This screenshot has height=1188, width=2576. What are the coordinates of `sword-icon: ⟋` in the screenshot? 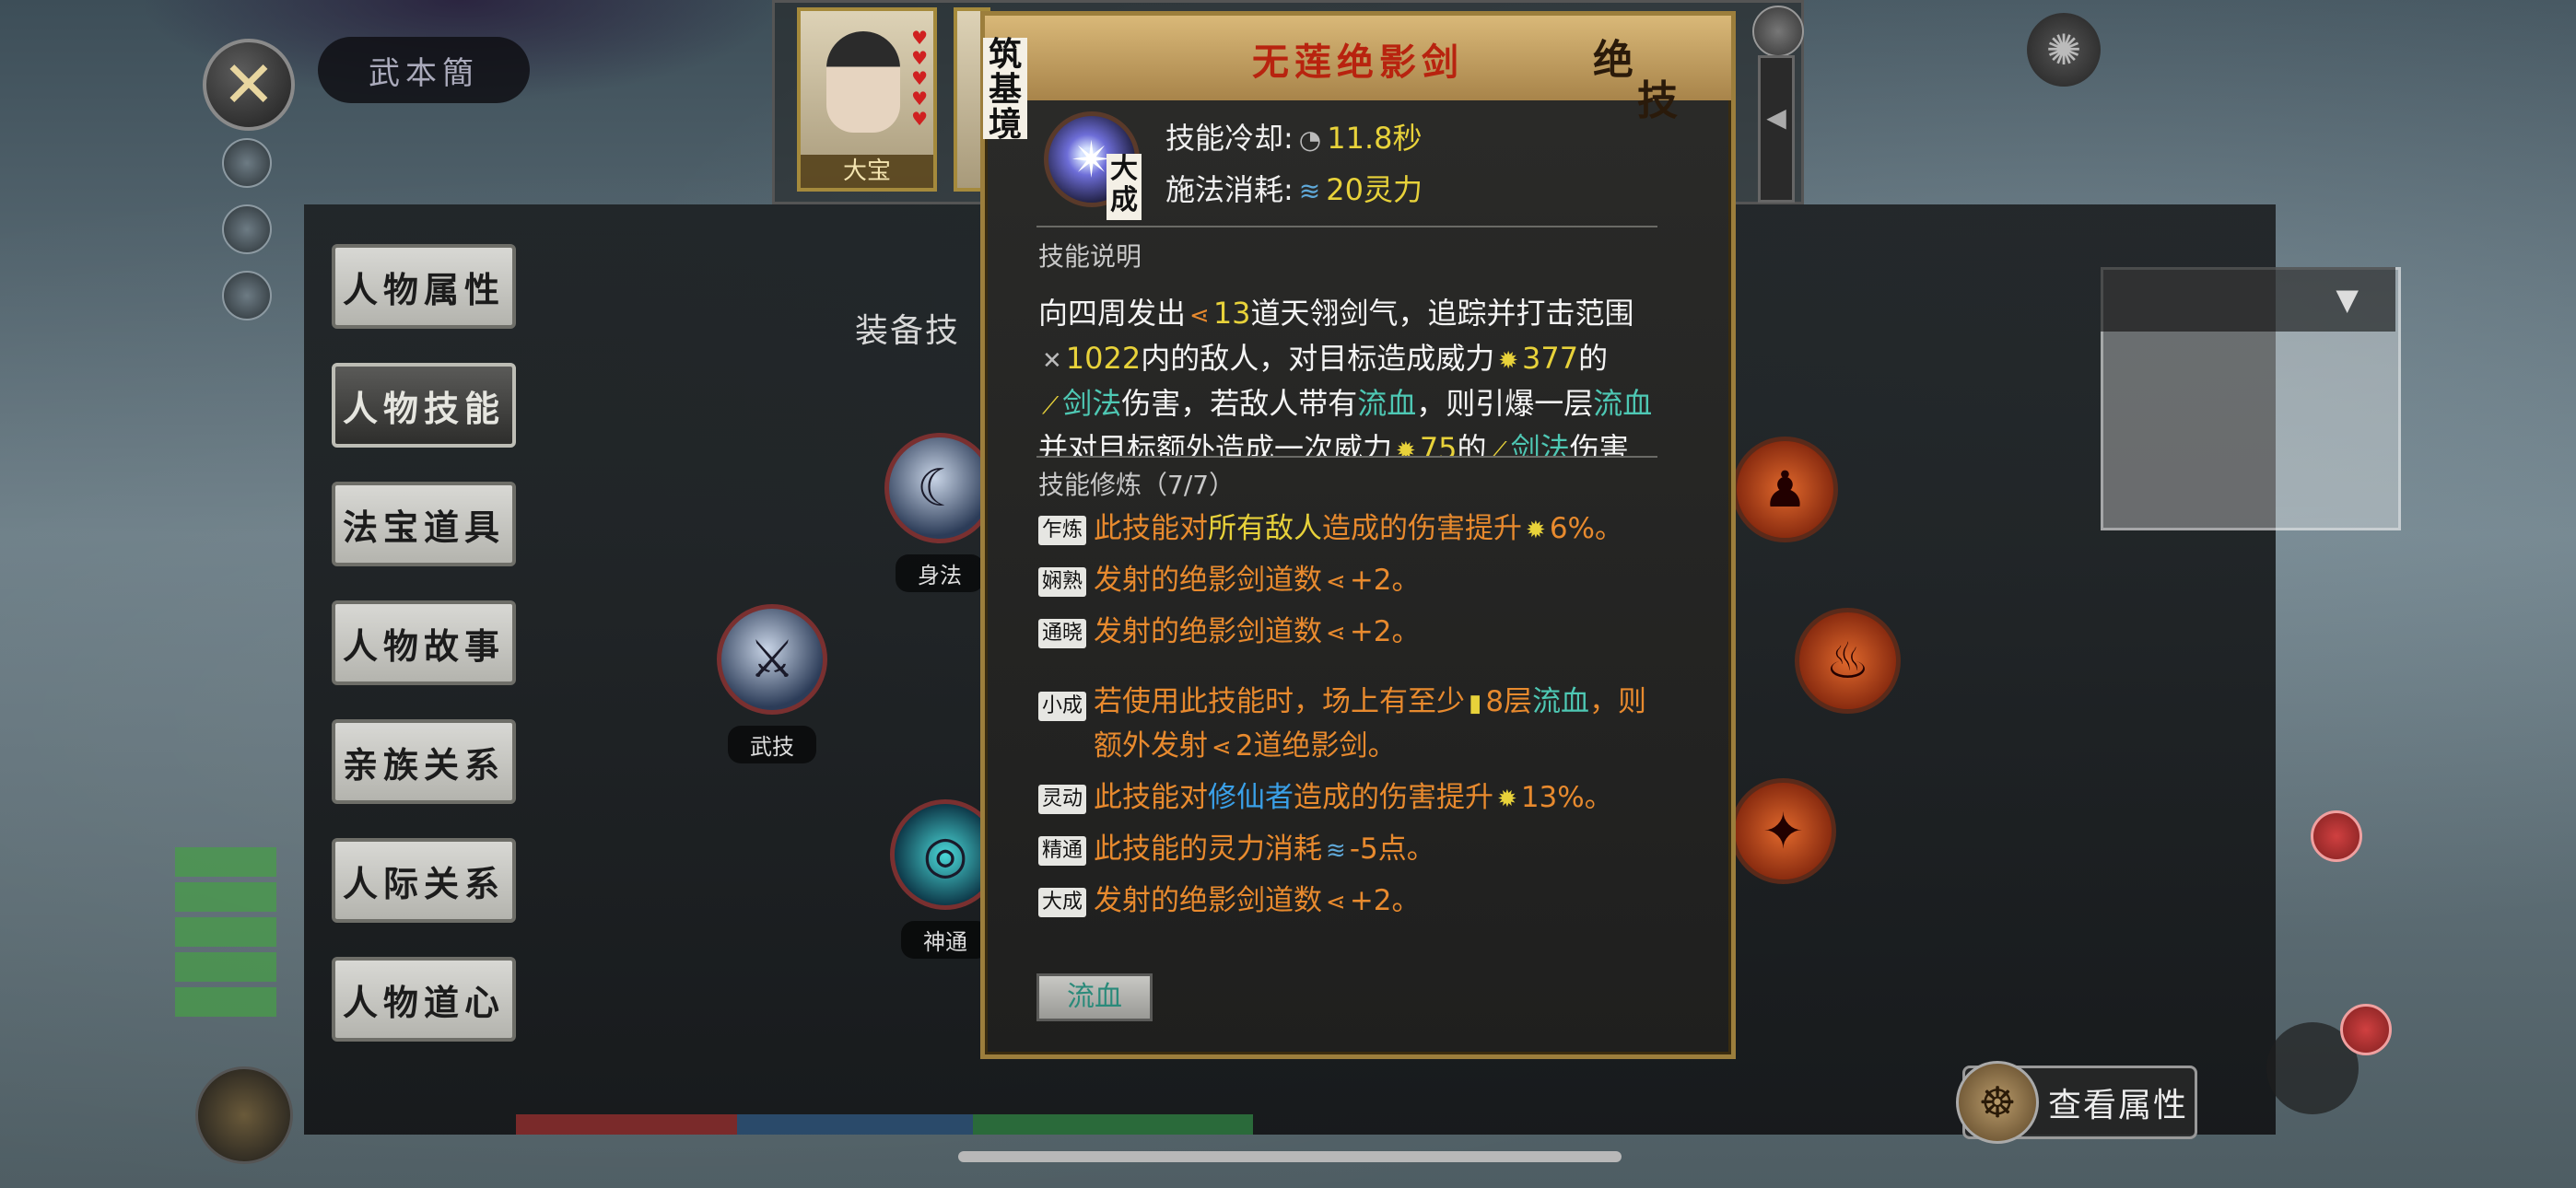 It's located at (1498, 447).